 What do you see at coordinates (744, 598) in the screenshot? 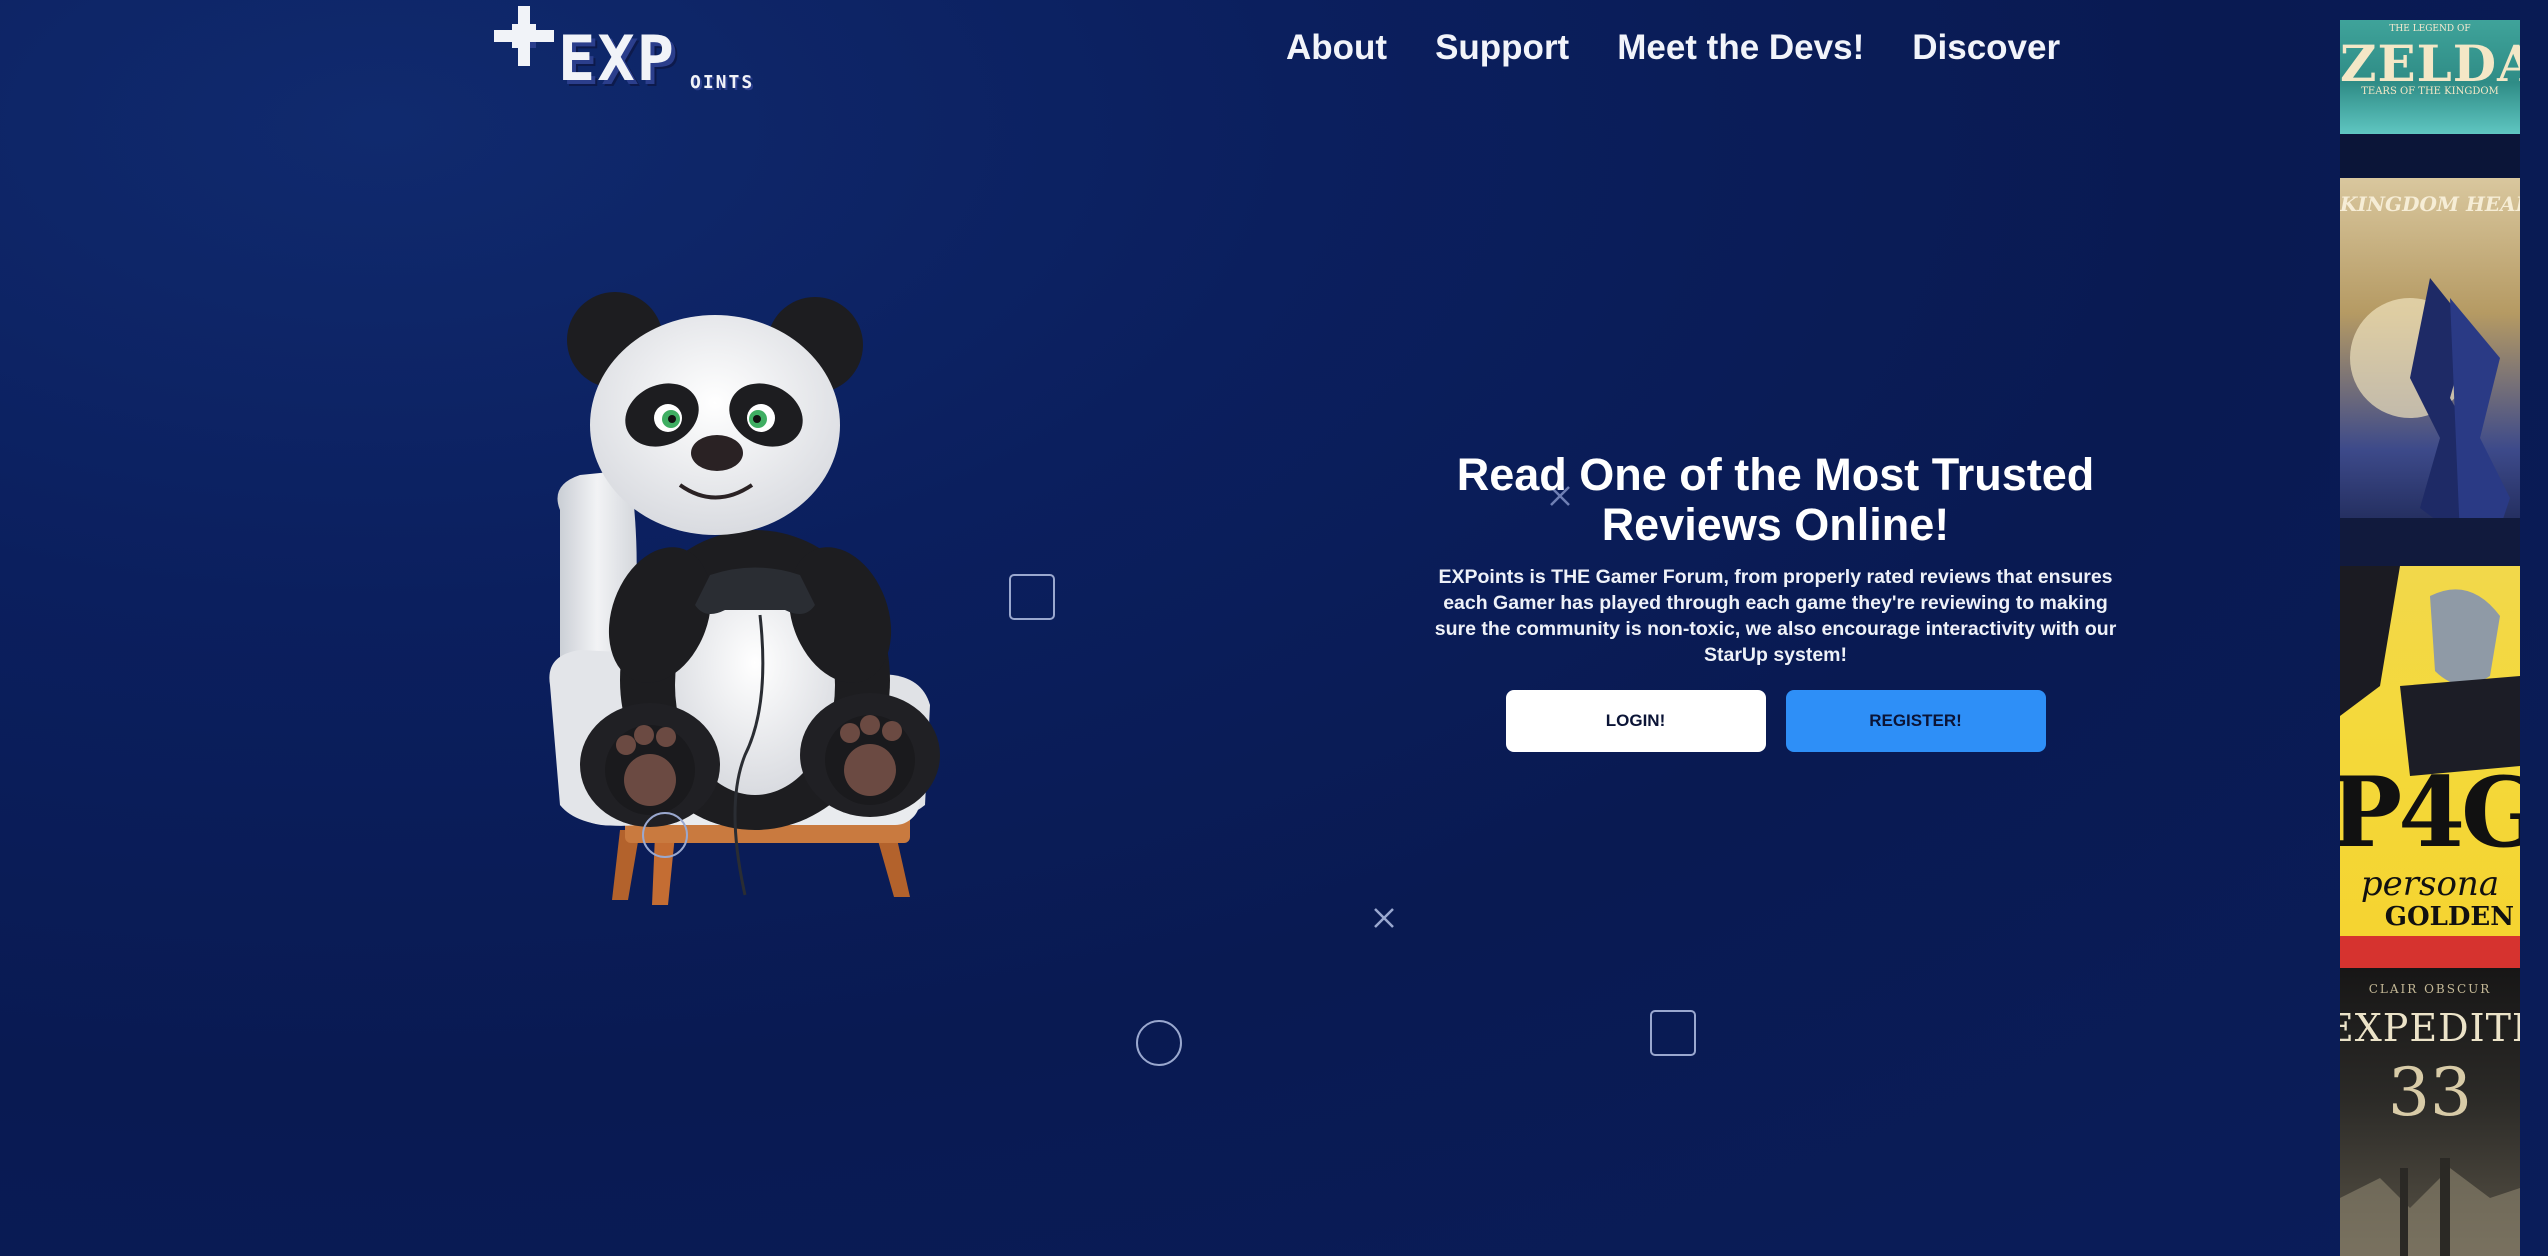
I see `panda-gamer-illustration` at bounding box center [744, 598].